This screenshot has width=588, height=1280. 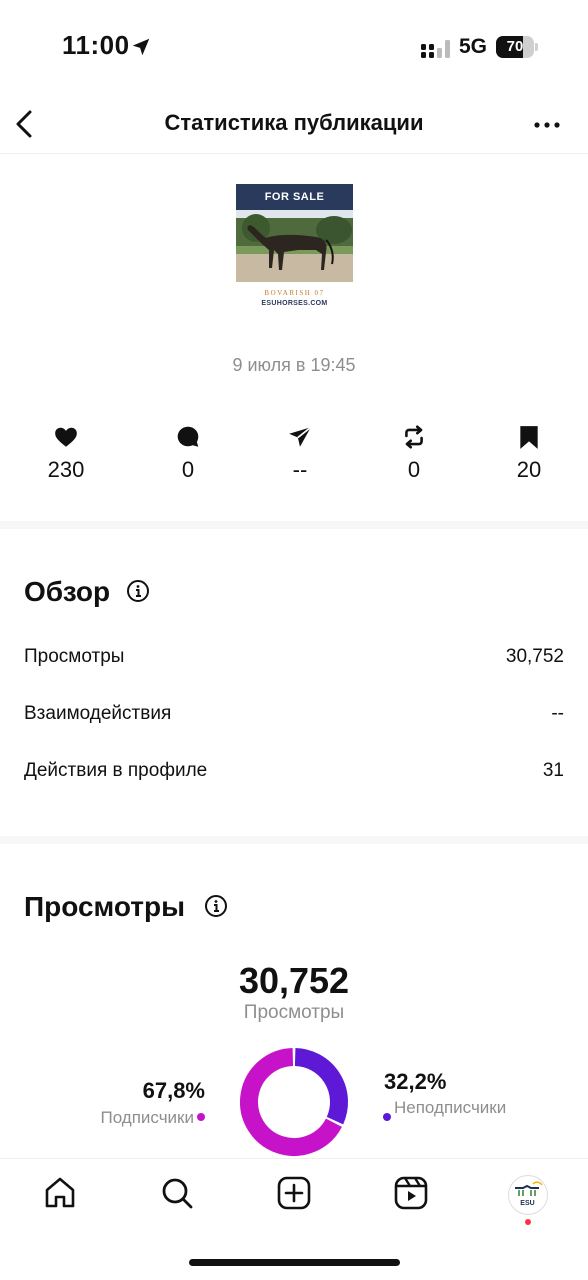 I want to click on reels-icon, so click(x=411, y=1193).